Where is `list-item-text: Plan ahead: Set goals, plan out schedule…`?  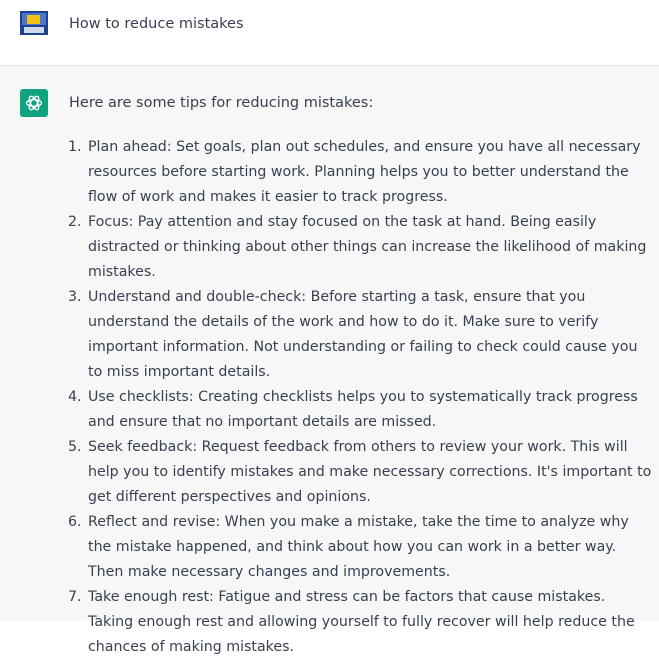 list-item-text: Plan ahead: Set goals, plan out schedule… is located at coordinates (364, 172).